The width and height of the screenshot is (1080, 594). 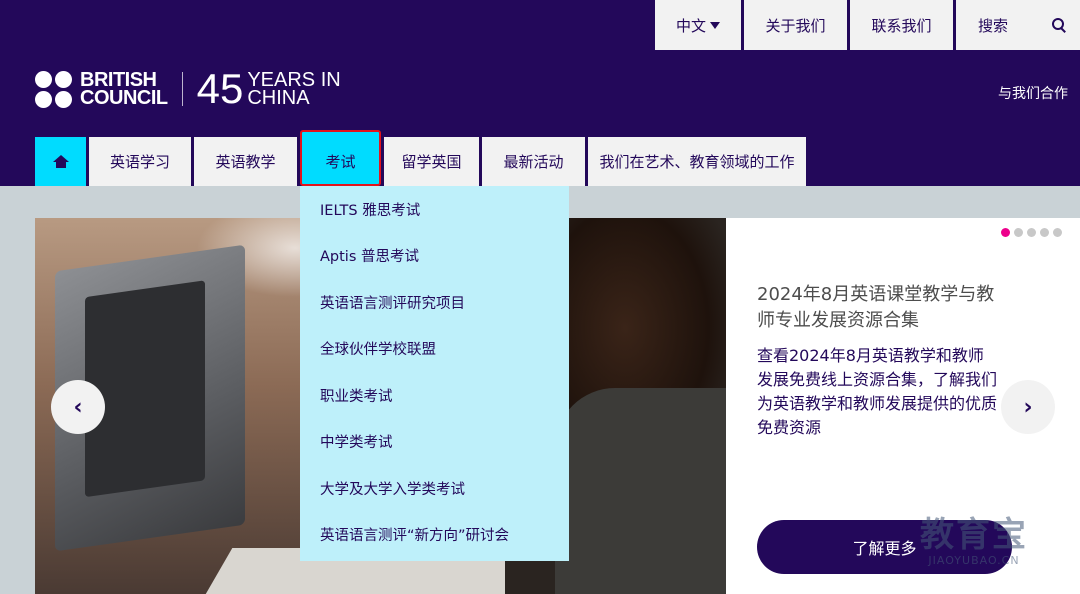 I want to click on menu-item-aptis: Aptis 普思考试, so click(x=434, y=256).